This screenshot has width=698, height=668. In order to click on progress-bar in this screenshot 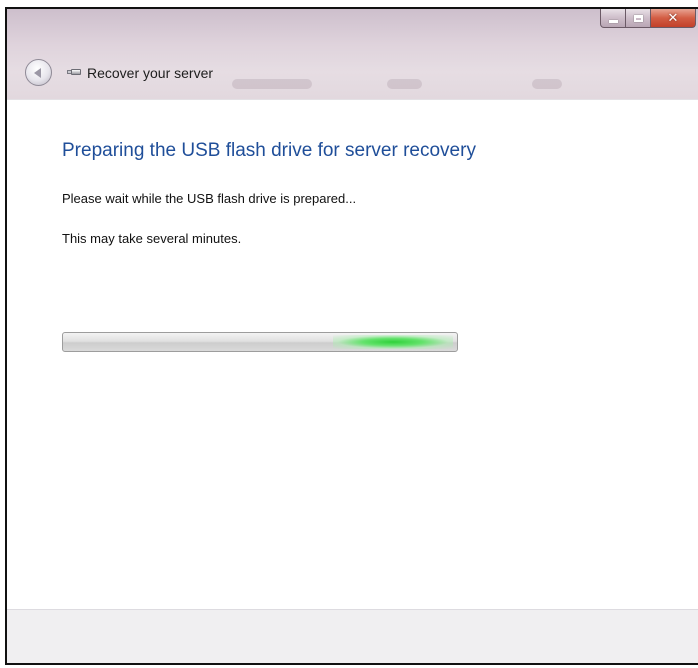, I will do `click(260, 342)`.